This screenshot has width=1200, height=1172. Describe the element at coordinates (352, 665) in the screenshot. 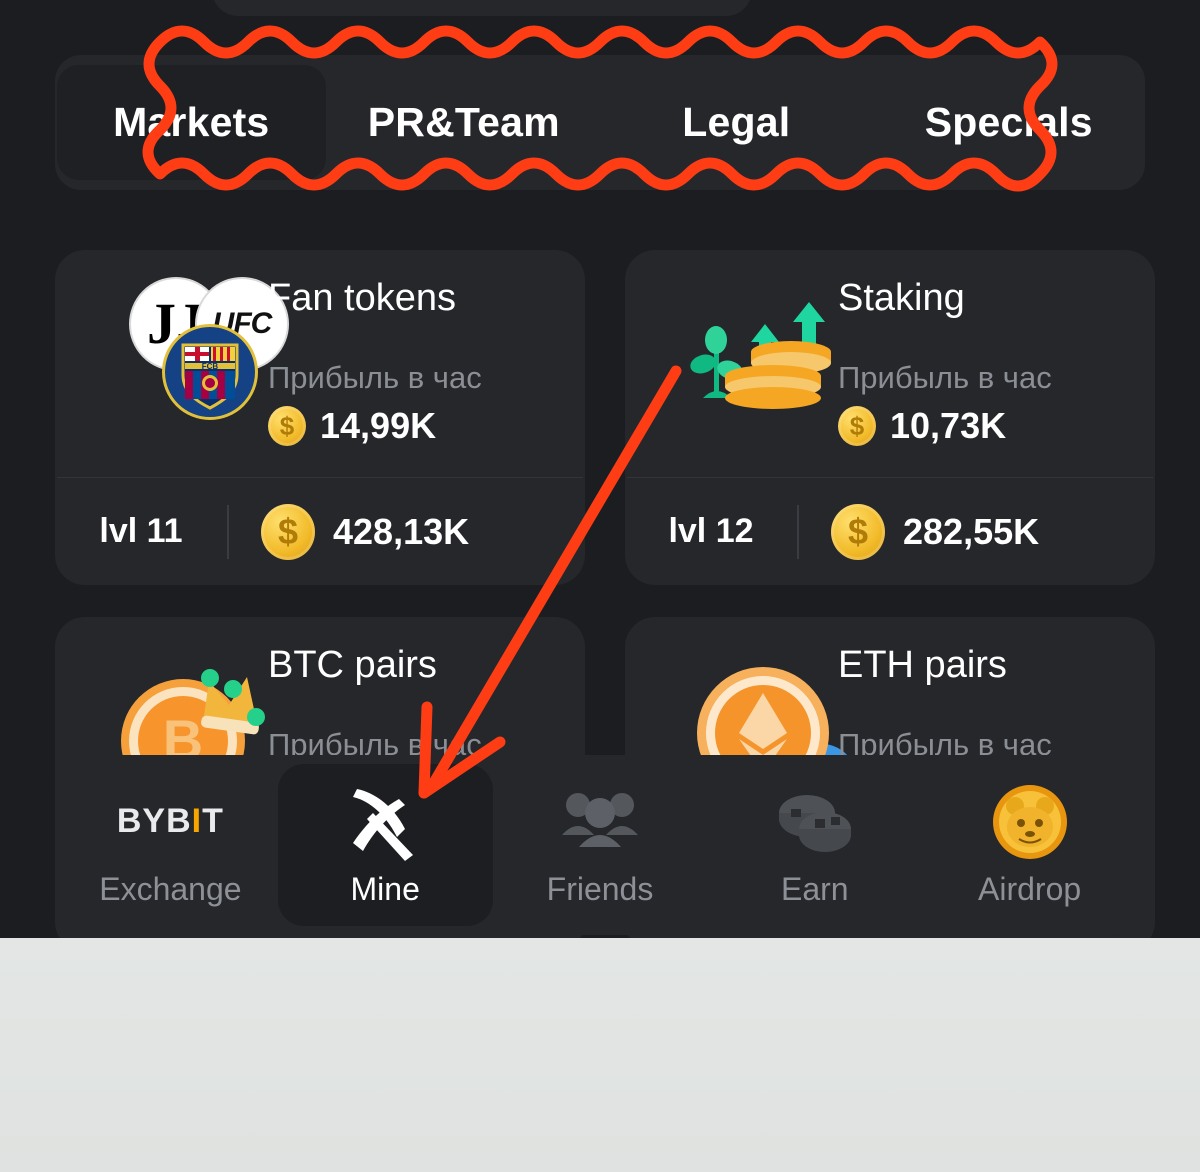

I see `card-btc-pairs-title: BTC pairs` at that location.